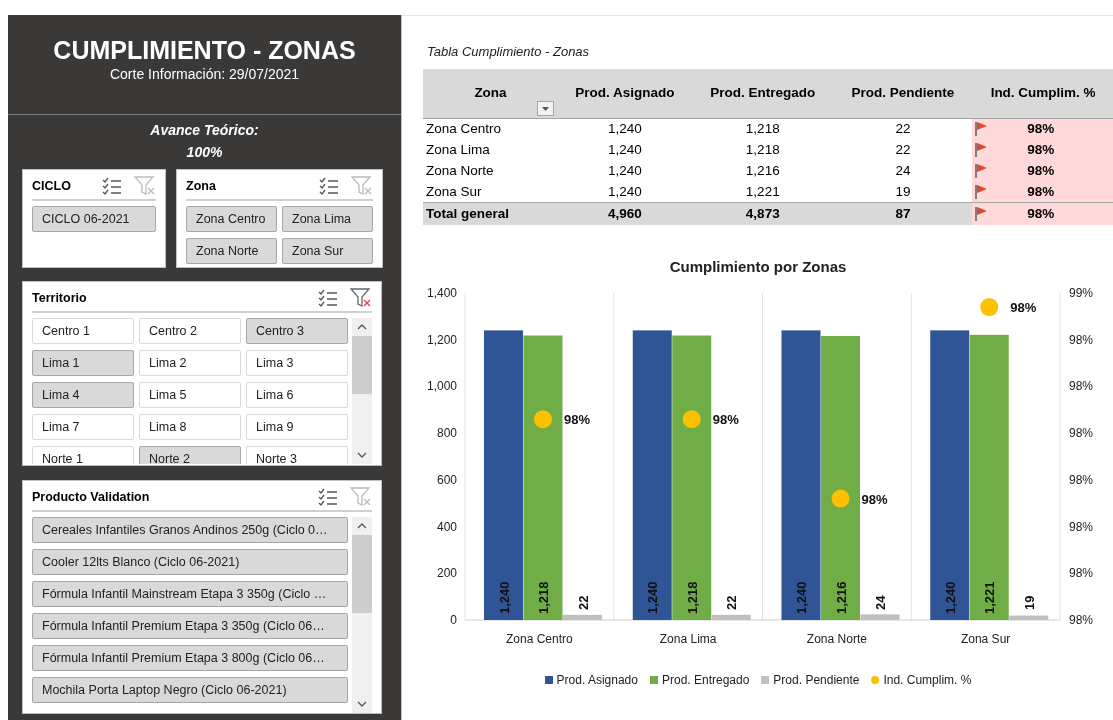  I want to click on slicer-item: Lima 9, so click(297, 427).